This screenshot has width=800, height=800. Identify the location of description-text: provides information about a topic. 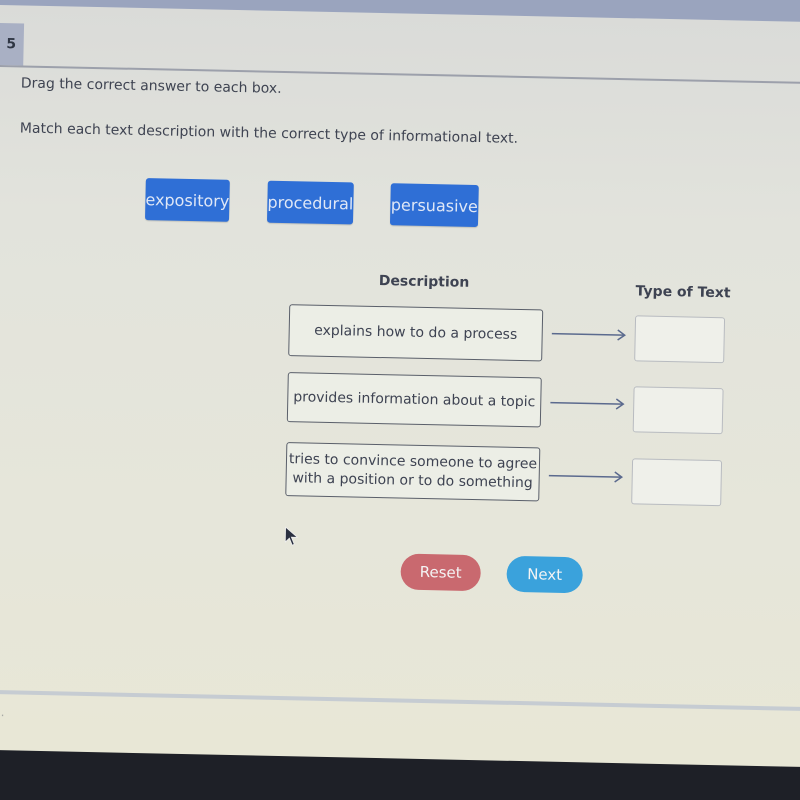
(414, 399).